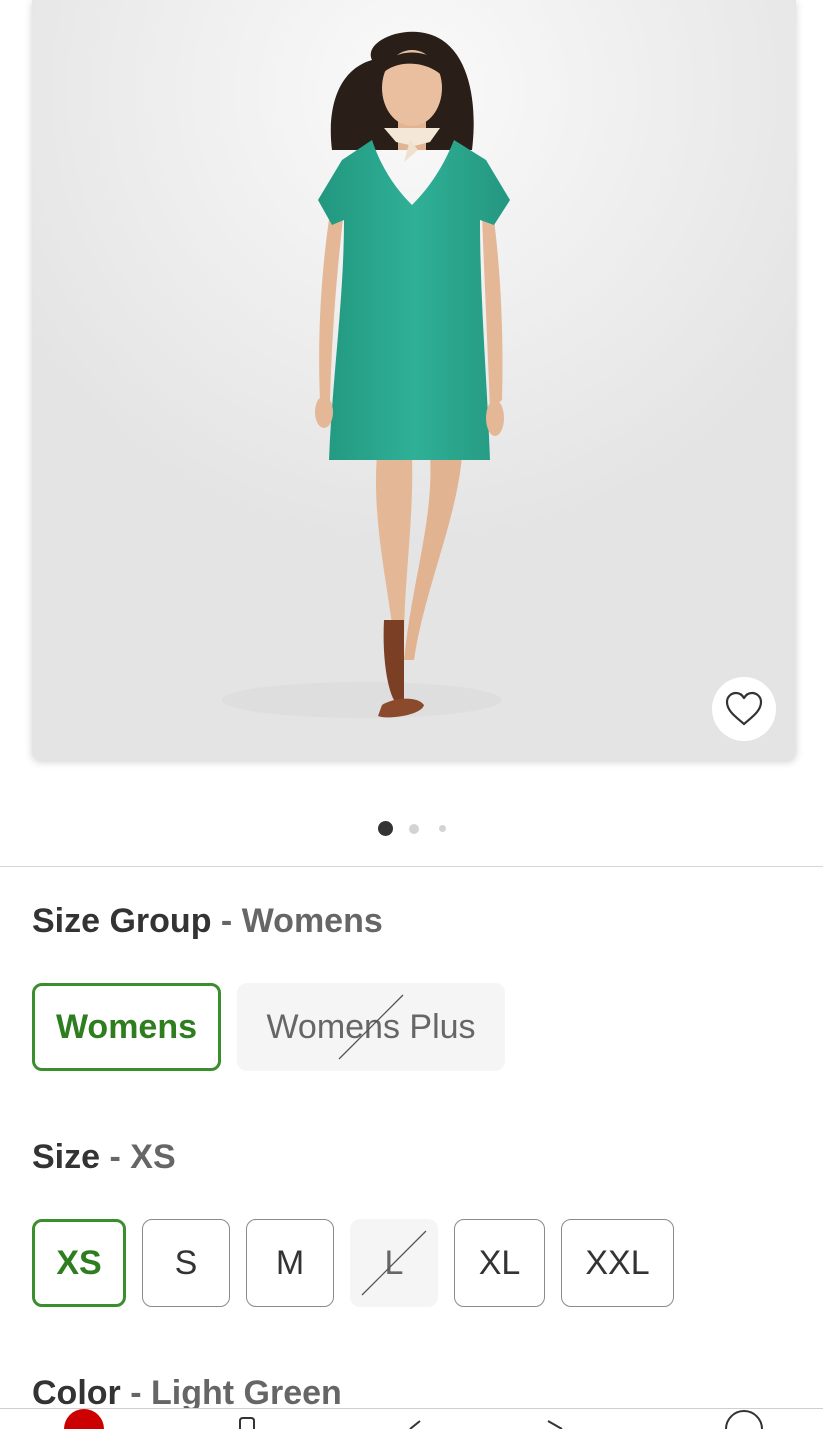 Image resolution: width=823 pixels, height=1434 pixels. I want to click on categories-icon, so click(247, 1423).